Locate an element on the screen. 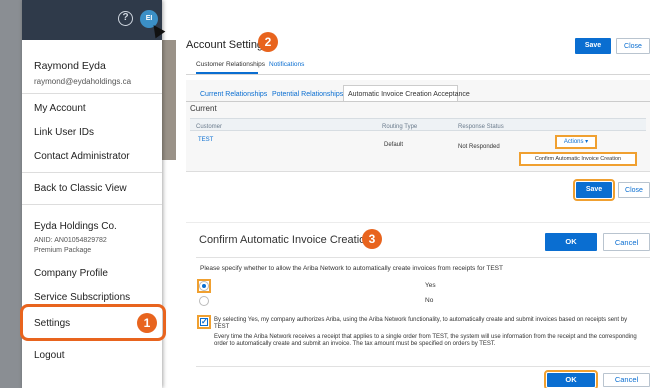 Image resolution: width=654 pixels, height=388 pixels. background-strip-right is located at coordinates (169, 100).